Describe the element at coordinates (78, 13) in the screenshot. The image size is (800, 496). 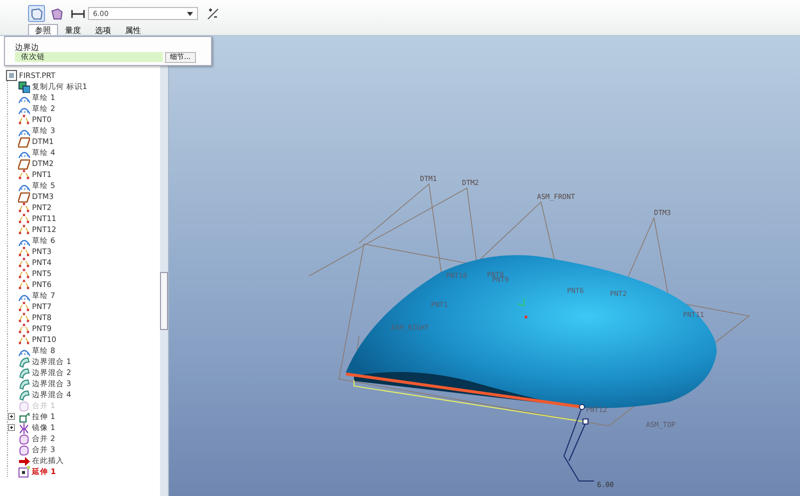
I see `dimension-icon` at that location.